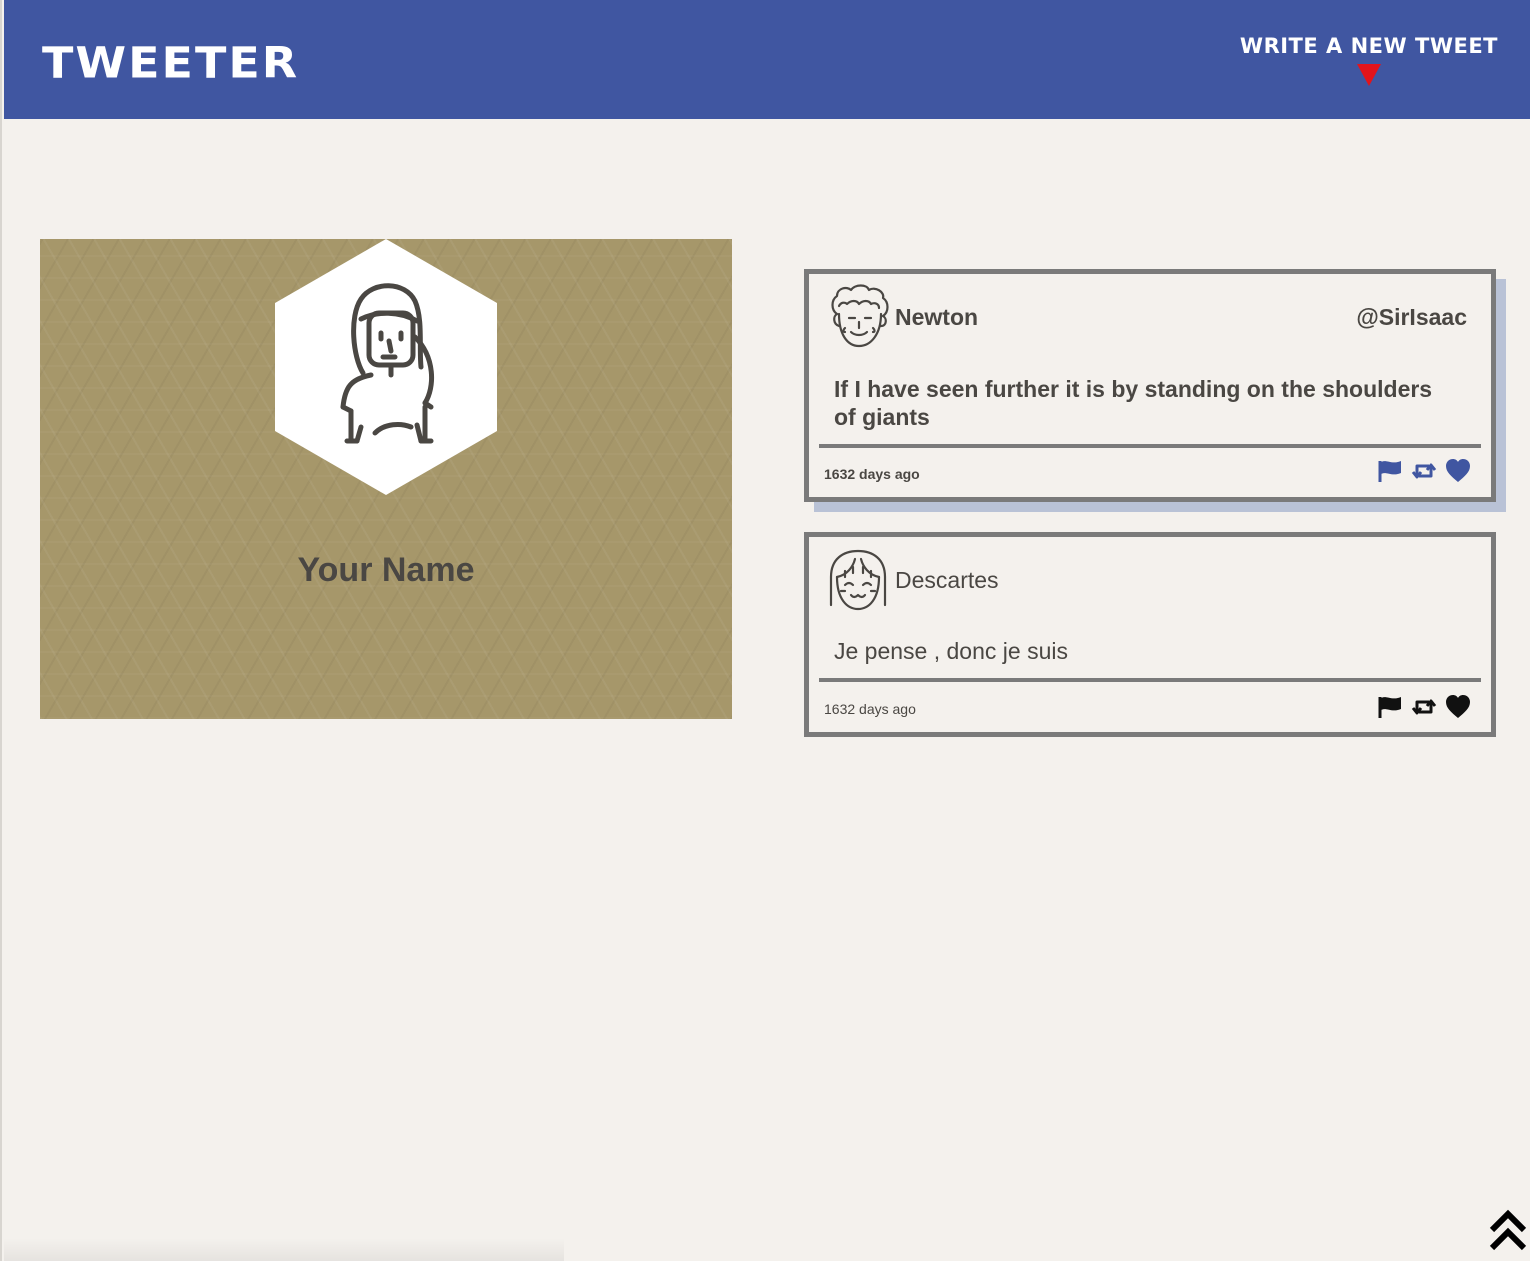 The image size is (1530, 1261). What do you see at coordinates (386, 570) in the screenshot?
I see `profile-name: Your Name` at bounding box center [386, 570].